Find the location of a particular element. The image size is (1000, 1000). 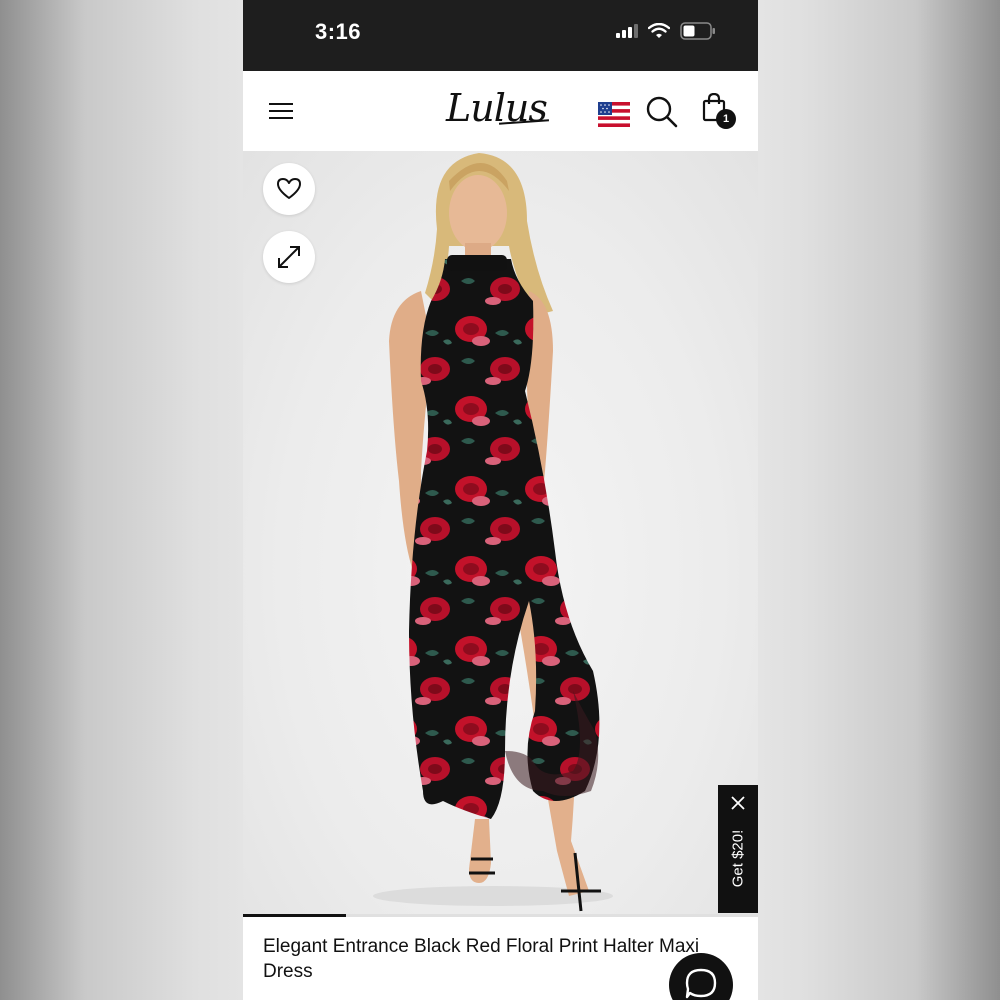

status-bar: 3:16 is located at coordinates (500, 35).